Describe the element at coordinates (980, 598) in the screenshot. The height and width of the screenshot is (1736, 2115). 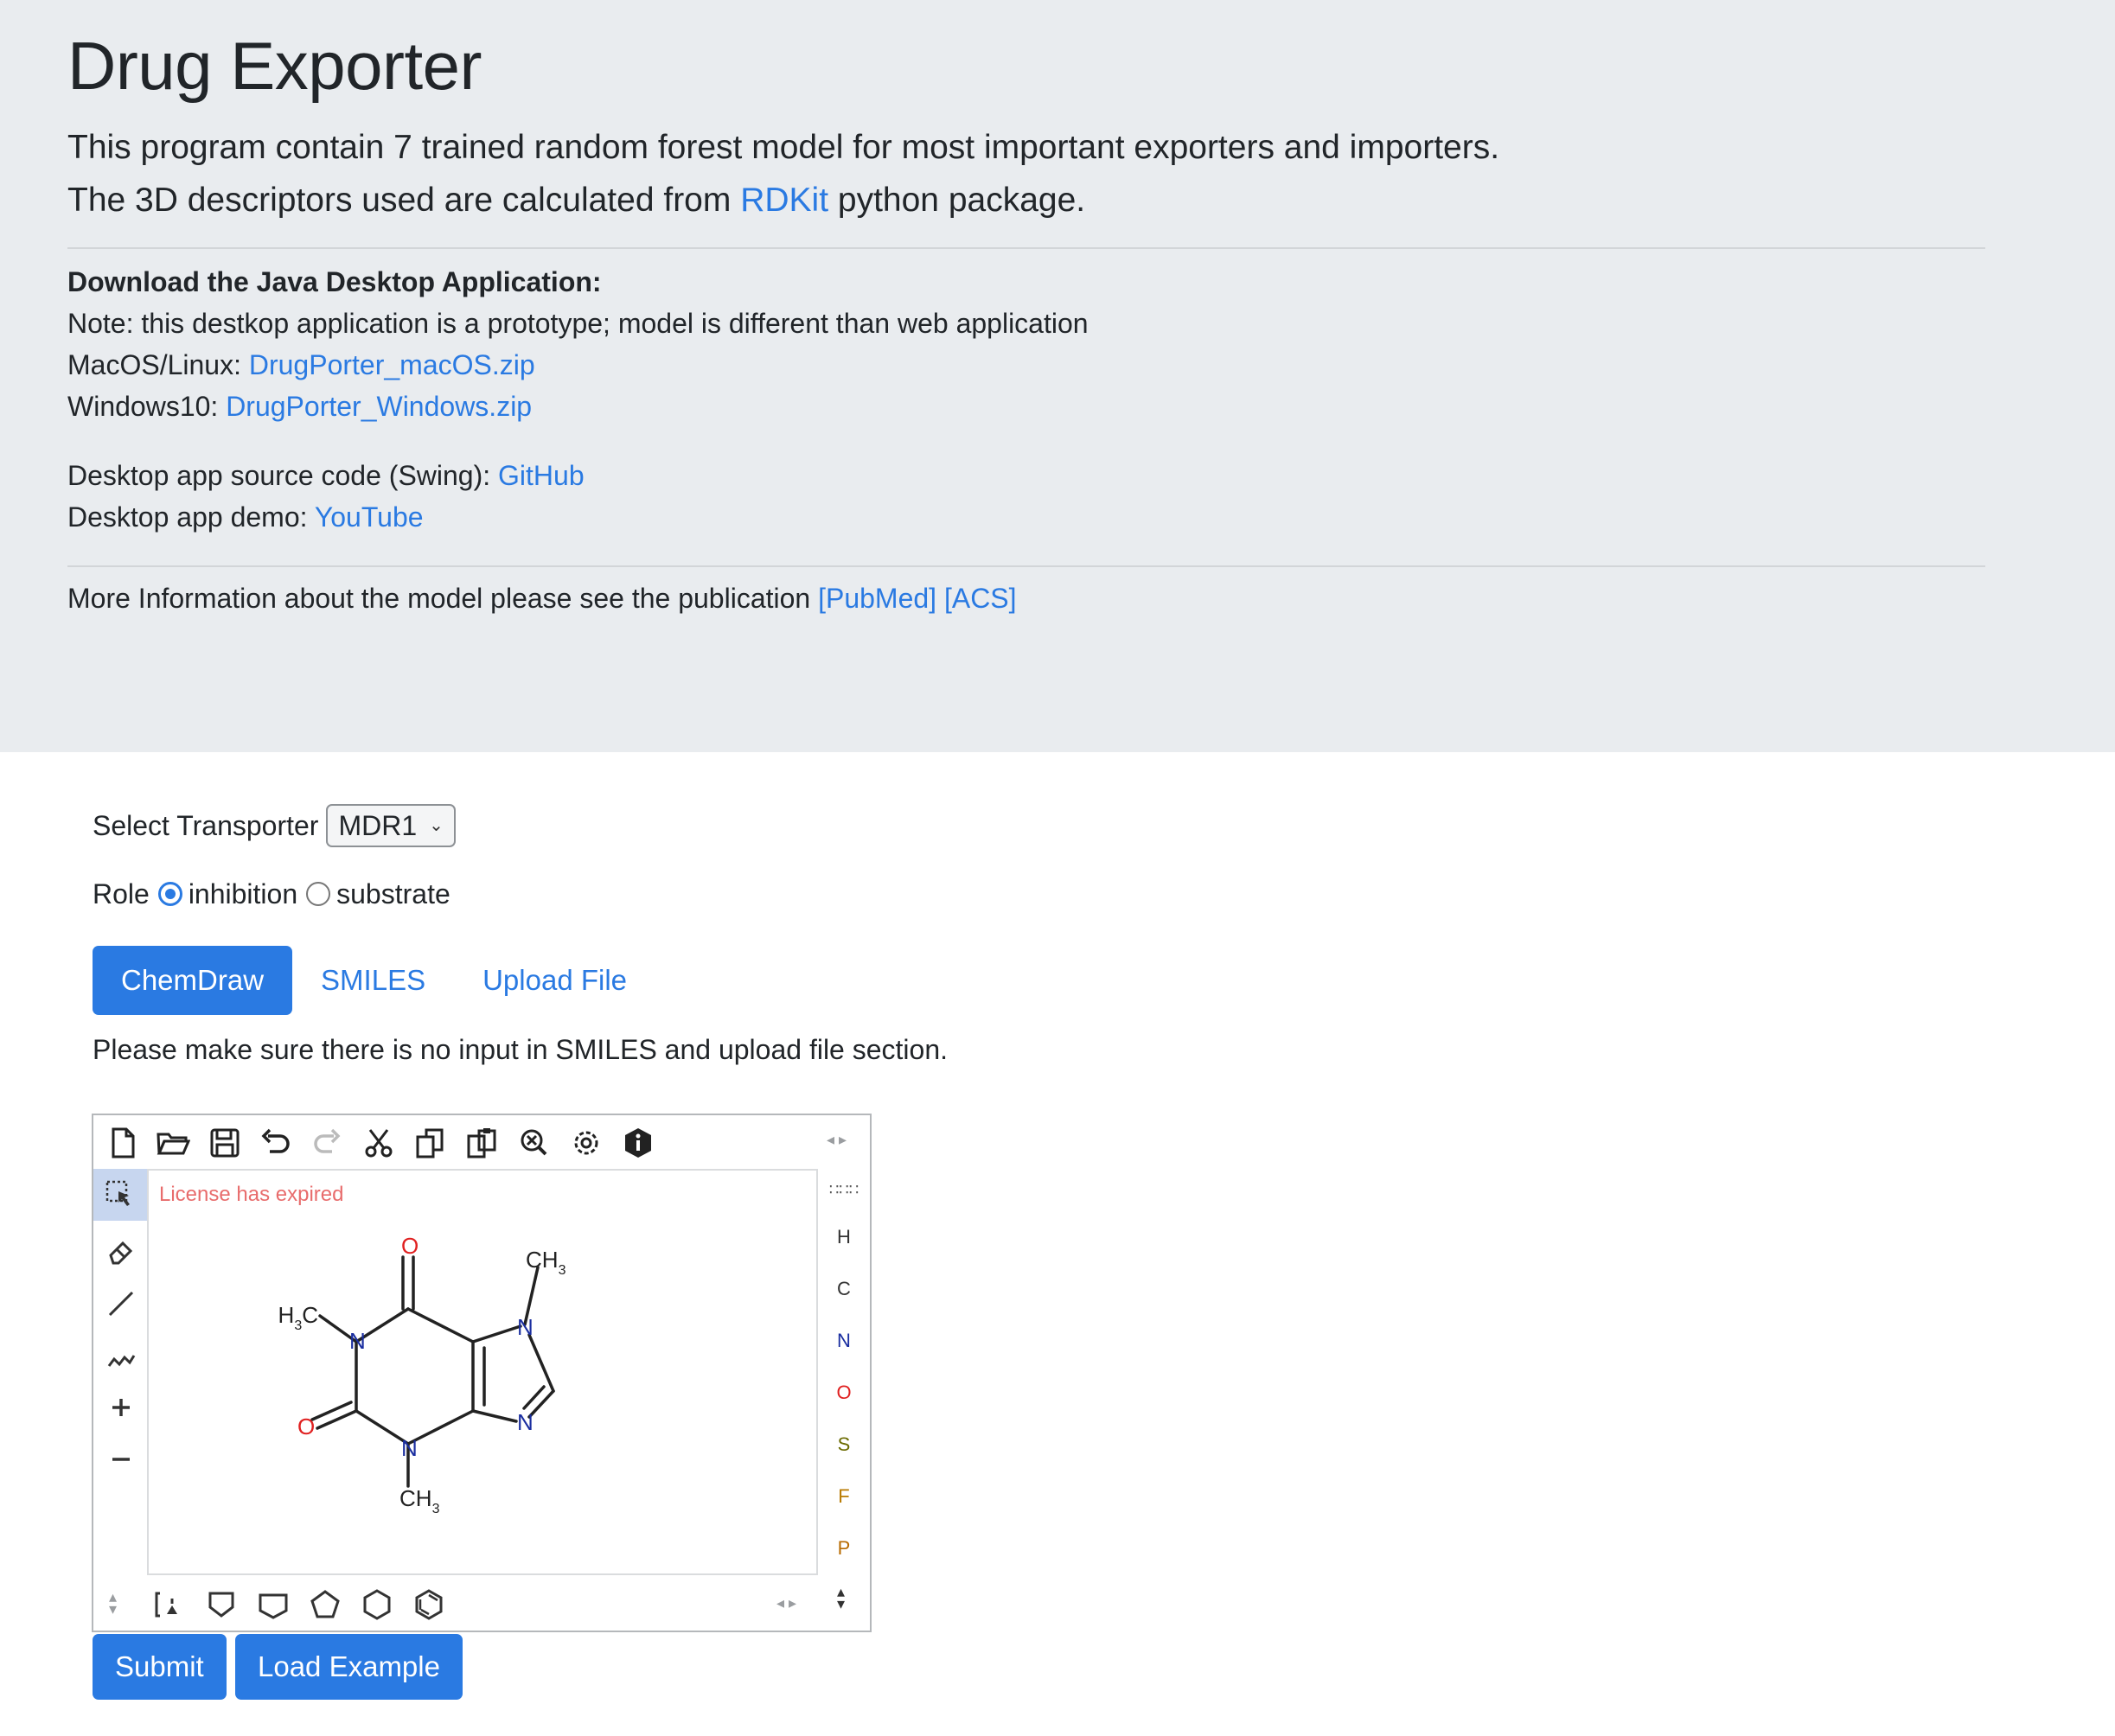
I see `acs-link: [ACS]` at that location.